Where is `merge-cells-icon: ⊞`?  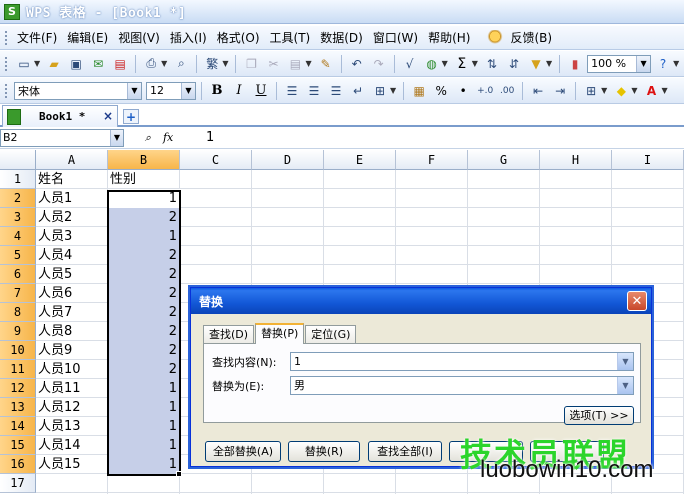
merge-cells-icon: ⊞ is located at coordinates (380, 91).